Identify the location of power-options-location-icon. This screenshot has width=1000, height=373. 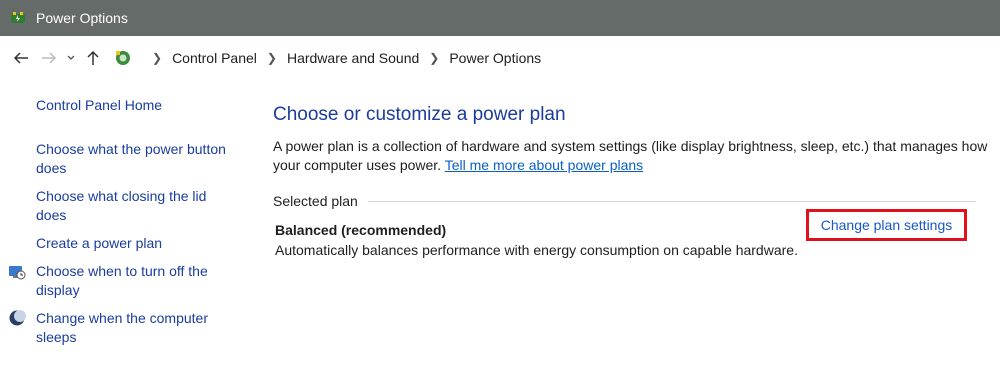
(123, 58).